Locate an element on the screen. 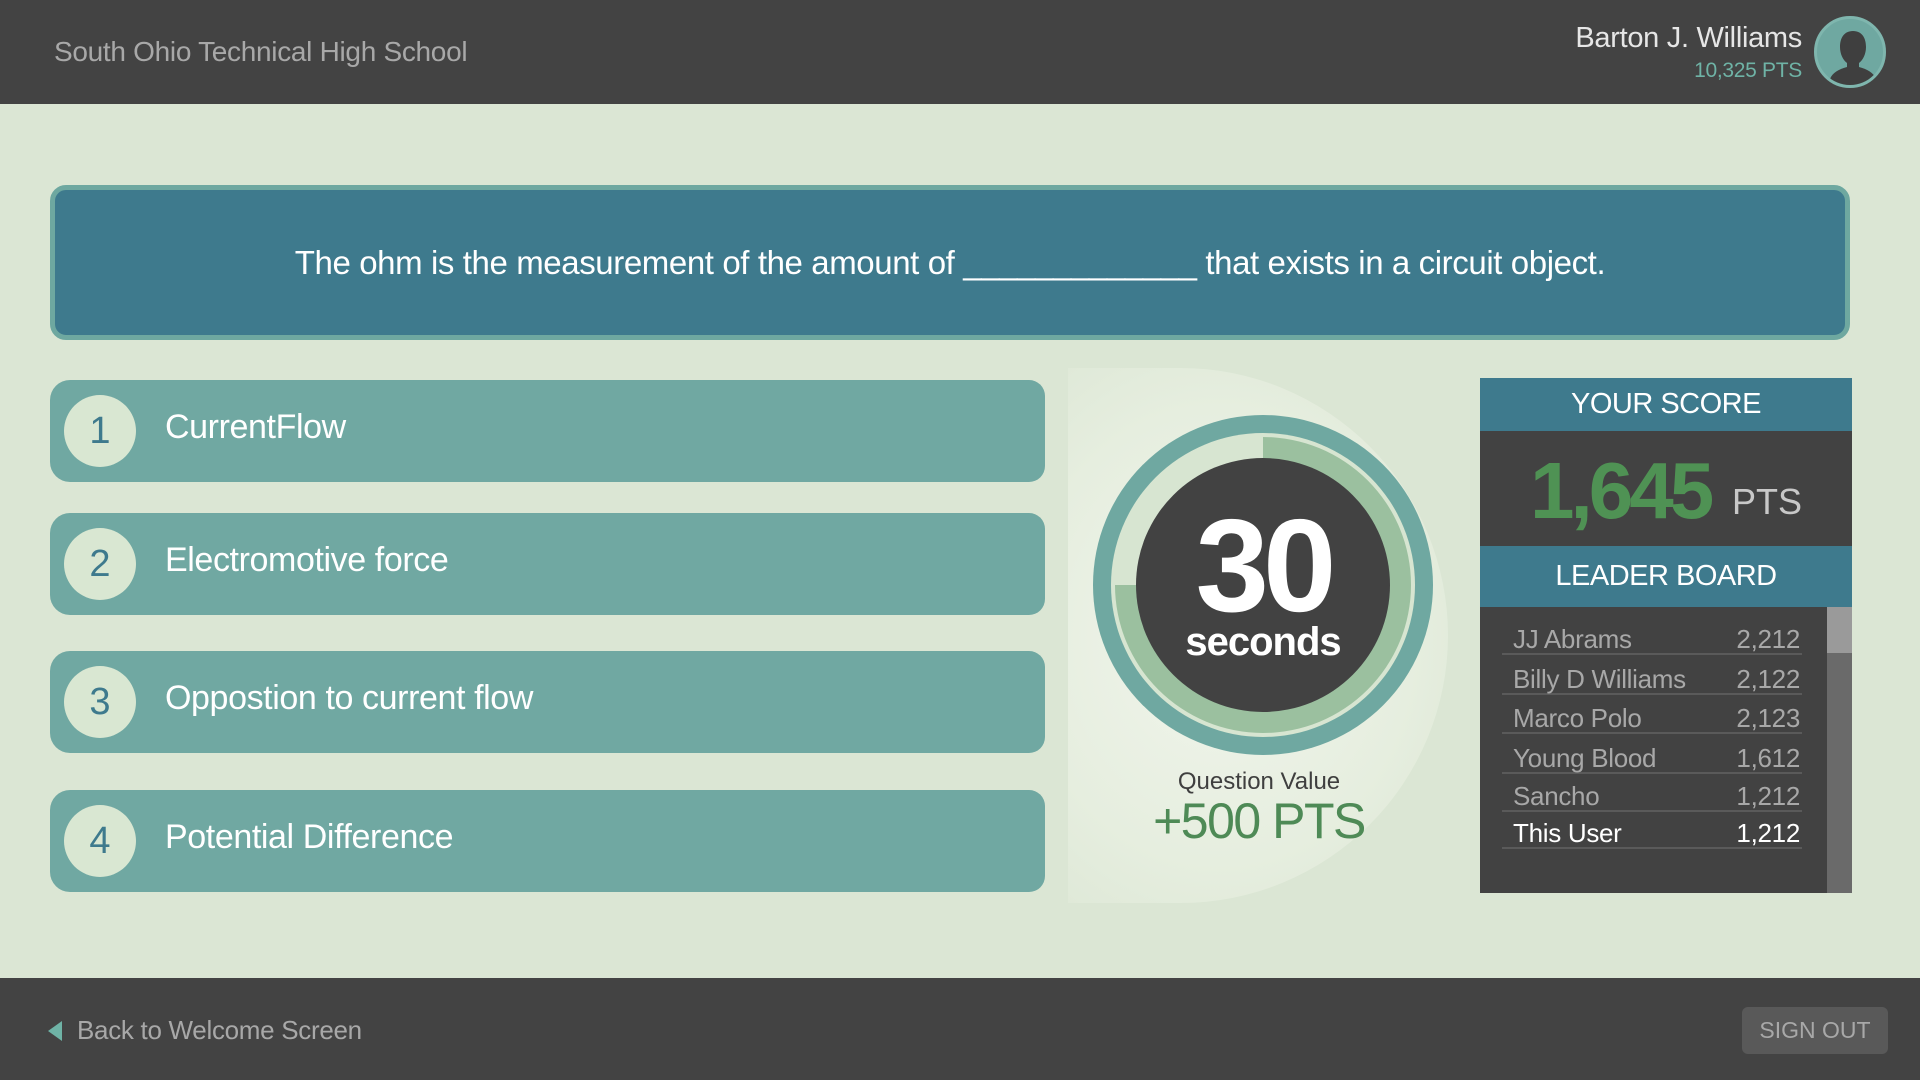 This screenshot has width=1920, height=1080. your-score-panel: 1,645 PTS is located at coordinates (1666, 488).